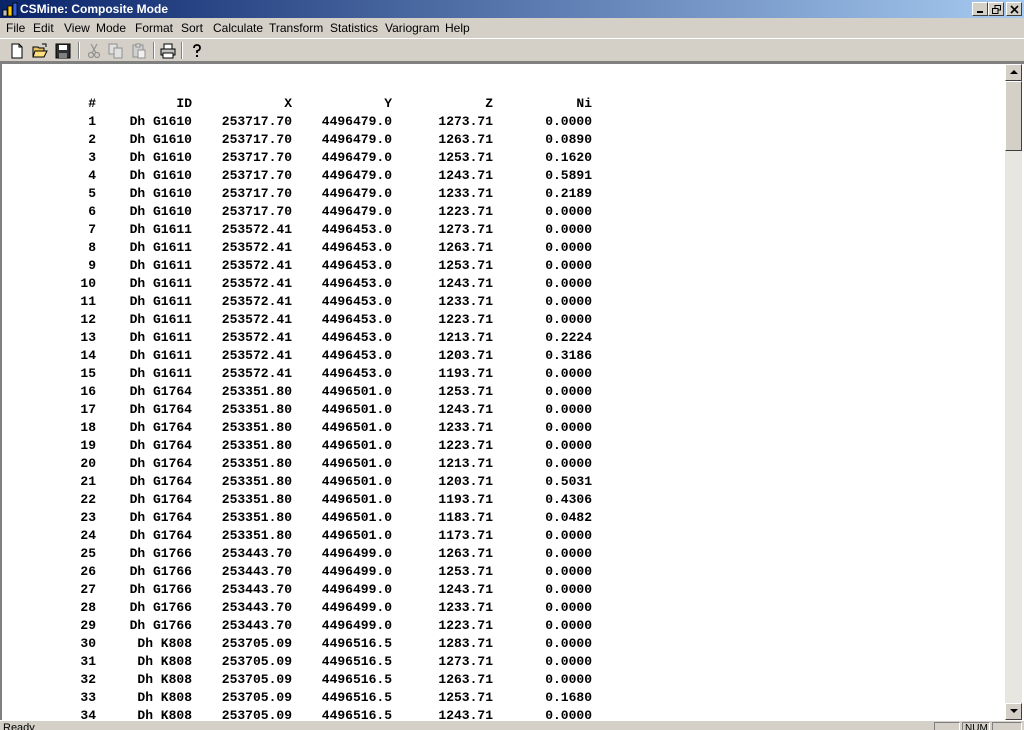  I want to click on open-folder-button, so click(40, 51).